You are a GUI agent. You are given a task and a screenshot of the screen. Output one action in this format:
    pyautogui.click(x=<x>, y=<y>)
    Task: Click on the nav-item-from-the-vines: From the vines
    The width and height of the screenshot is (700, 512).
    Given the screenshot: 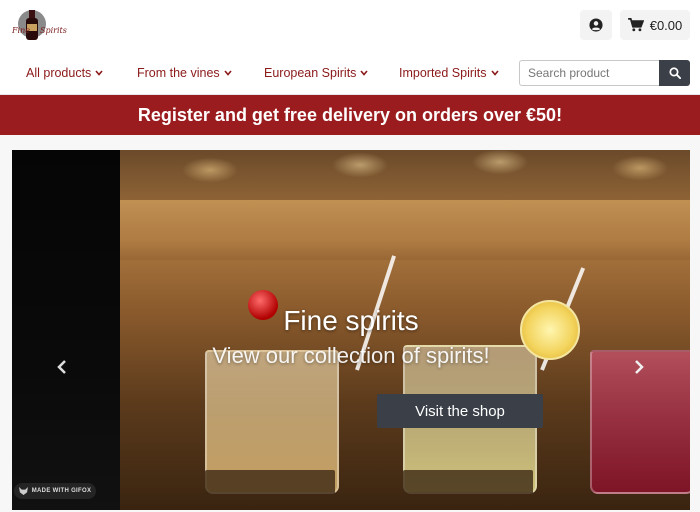 What is the action you would take?
    pyautogui.click(x=184, y=73)
    